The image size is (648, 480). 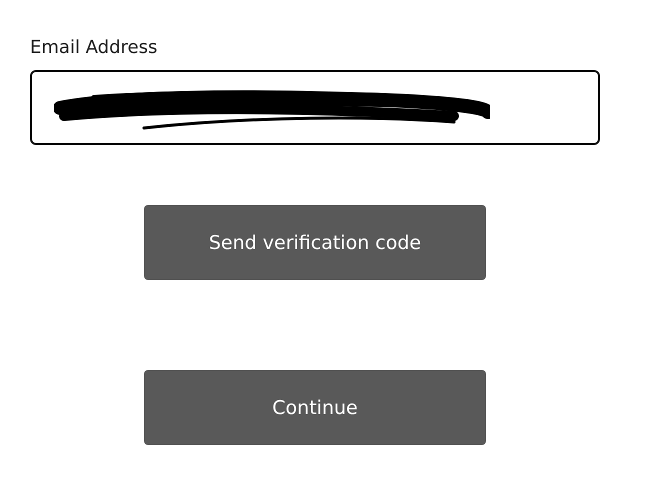 What do you see at coordinates (315, 242) in the screenshot?
I see `send-code-button: Send verification code` at bounding box center [315, 242].